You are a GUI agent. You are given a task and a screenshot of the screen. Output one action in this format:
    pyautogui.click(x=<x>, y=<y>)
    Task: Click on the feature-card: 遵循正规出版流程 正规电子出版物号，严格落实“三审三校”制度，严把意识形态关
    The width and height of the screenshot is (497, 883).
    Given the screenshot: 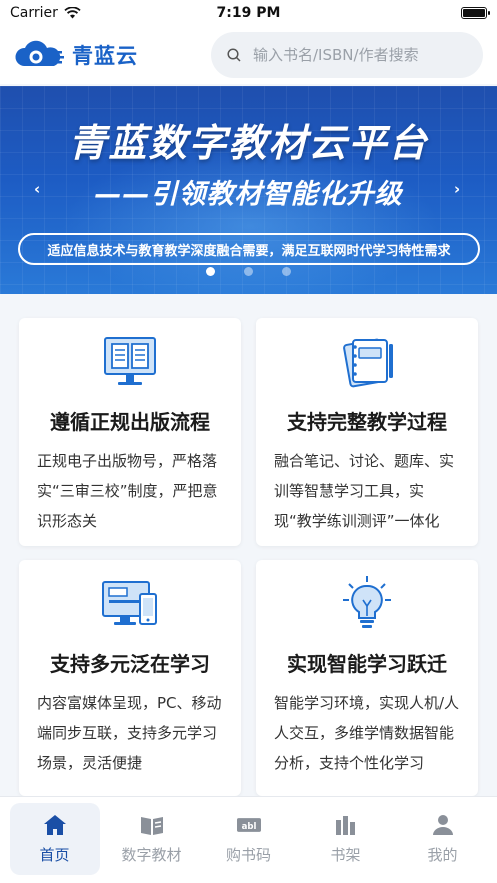 What is the action you would take?
    pyautogui.click(x=130, y=432)
    